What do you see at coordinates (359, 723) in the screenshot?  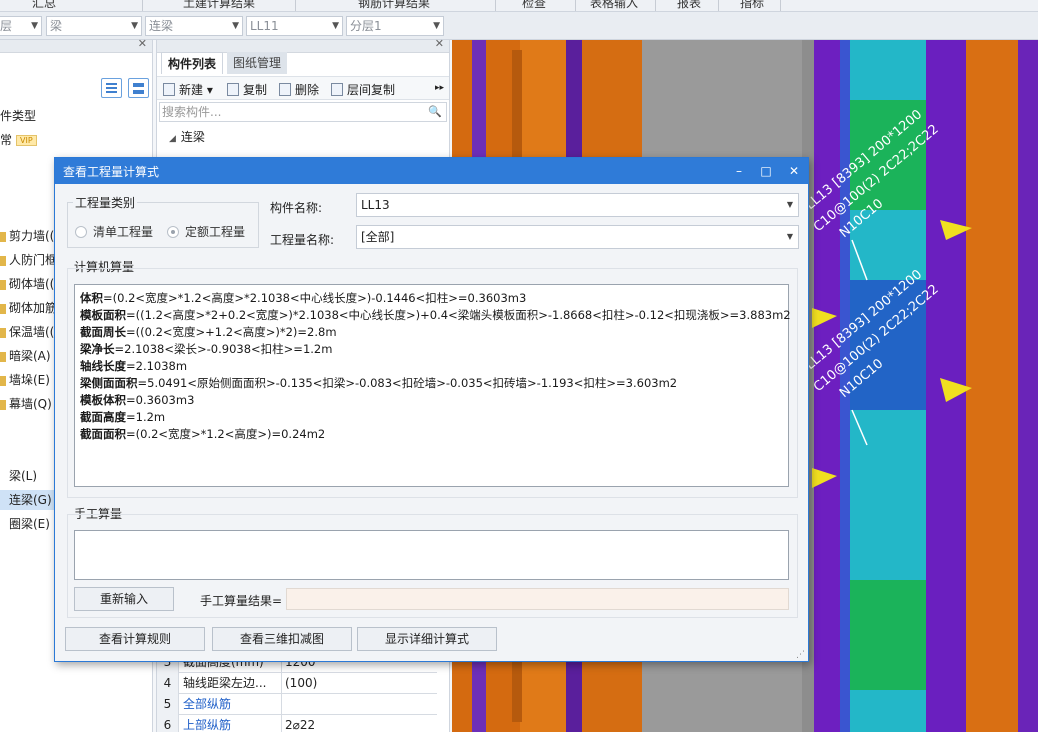 I see `property-value: 2⌀22` at bounding box center [359, 723].